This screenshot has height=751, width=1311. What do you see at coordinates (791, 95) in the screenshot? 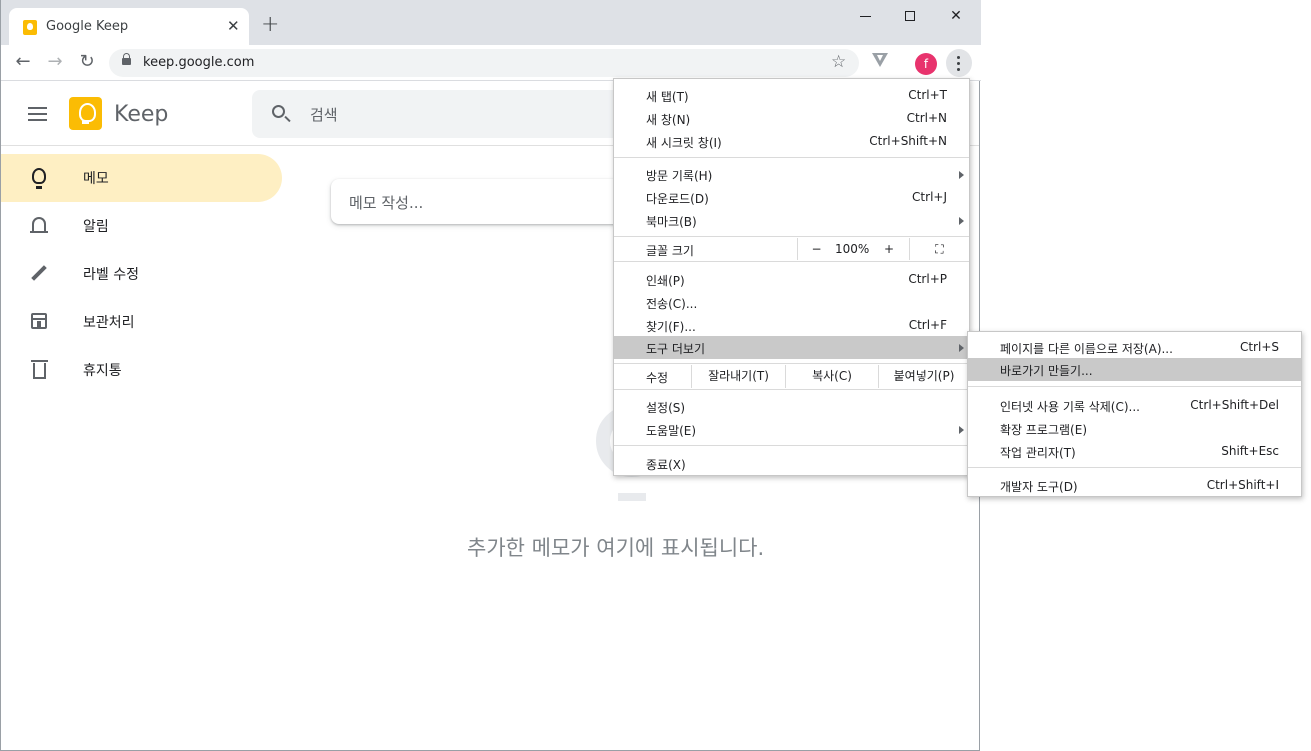
I see `menu-item-new-tab: 새 탭(T) Ctrl+T` at bounding box center [791, 95].